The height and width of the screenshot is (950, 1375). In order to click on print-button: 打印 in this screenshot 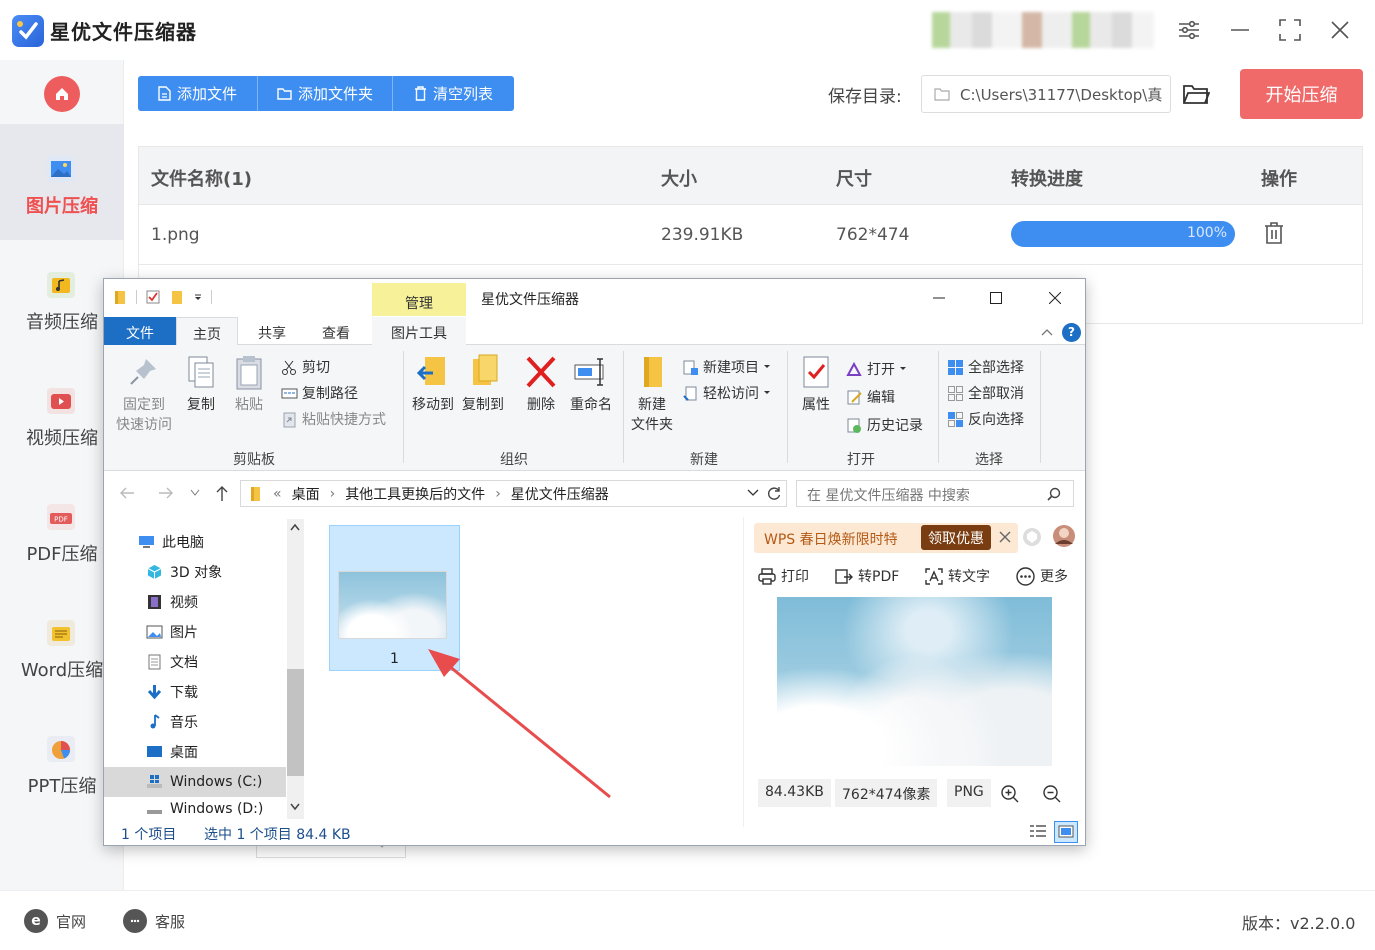, I will do `click(783, 576)`.